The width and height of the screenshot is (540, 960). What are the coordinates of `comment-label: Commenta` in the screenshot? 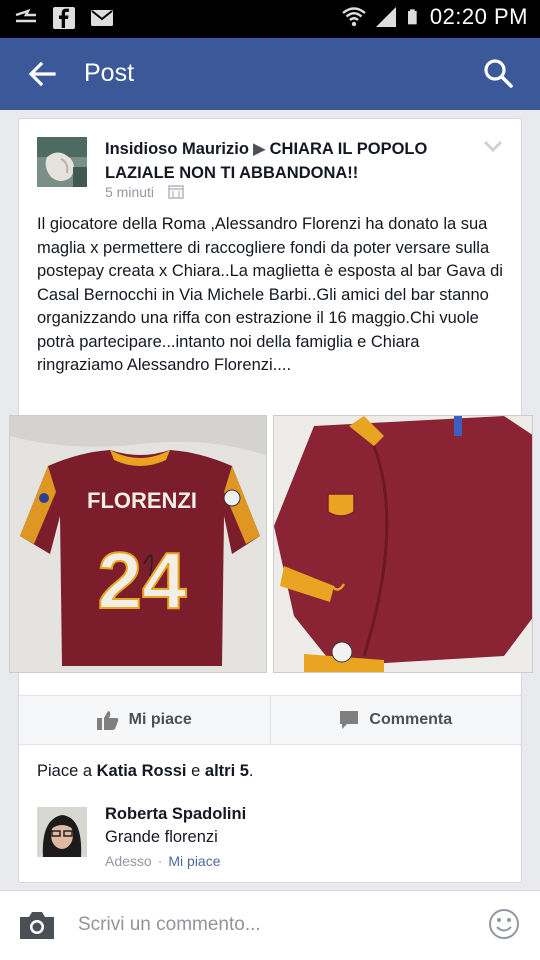 It's located at (411, 719).